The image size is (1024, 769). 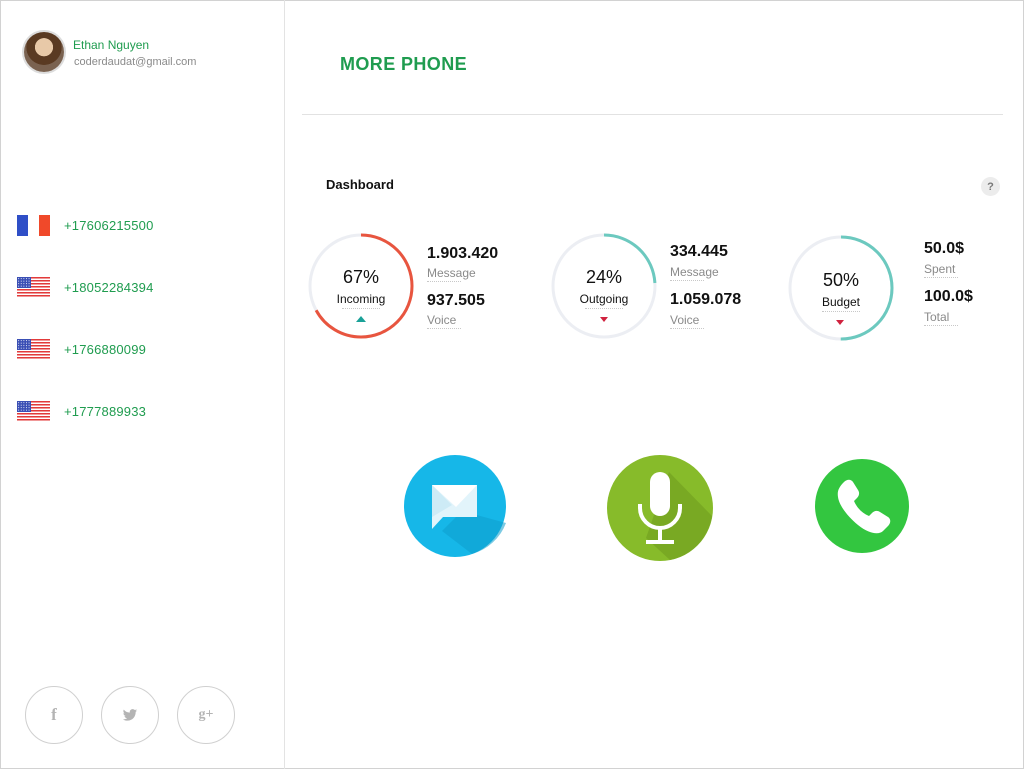 I want to click on stat-value: 334.445, so click(x=699, y=251).